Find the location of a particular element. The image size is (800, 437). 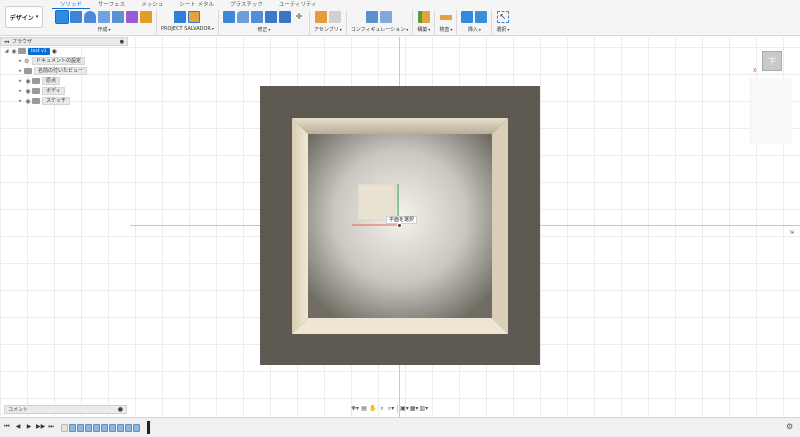

joint-icon is located at coordinates (334, 17).